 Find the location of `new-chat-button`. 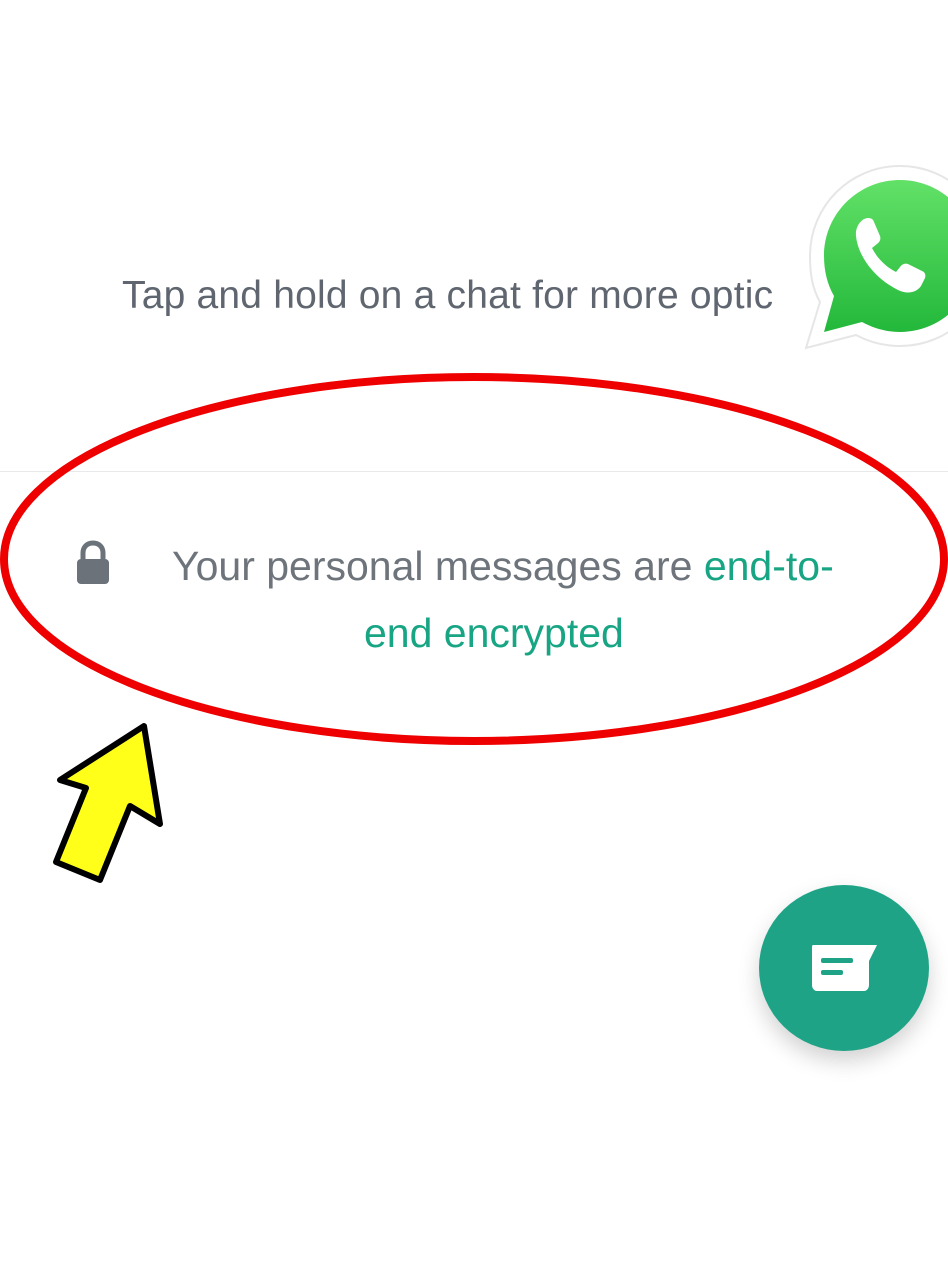

new-chat-button is located at coordinates (844, 968).